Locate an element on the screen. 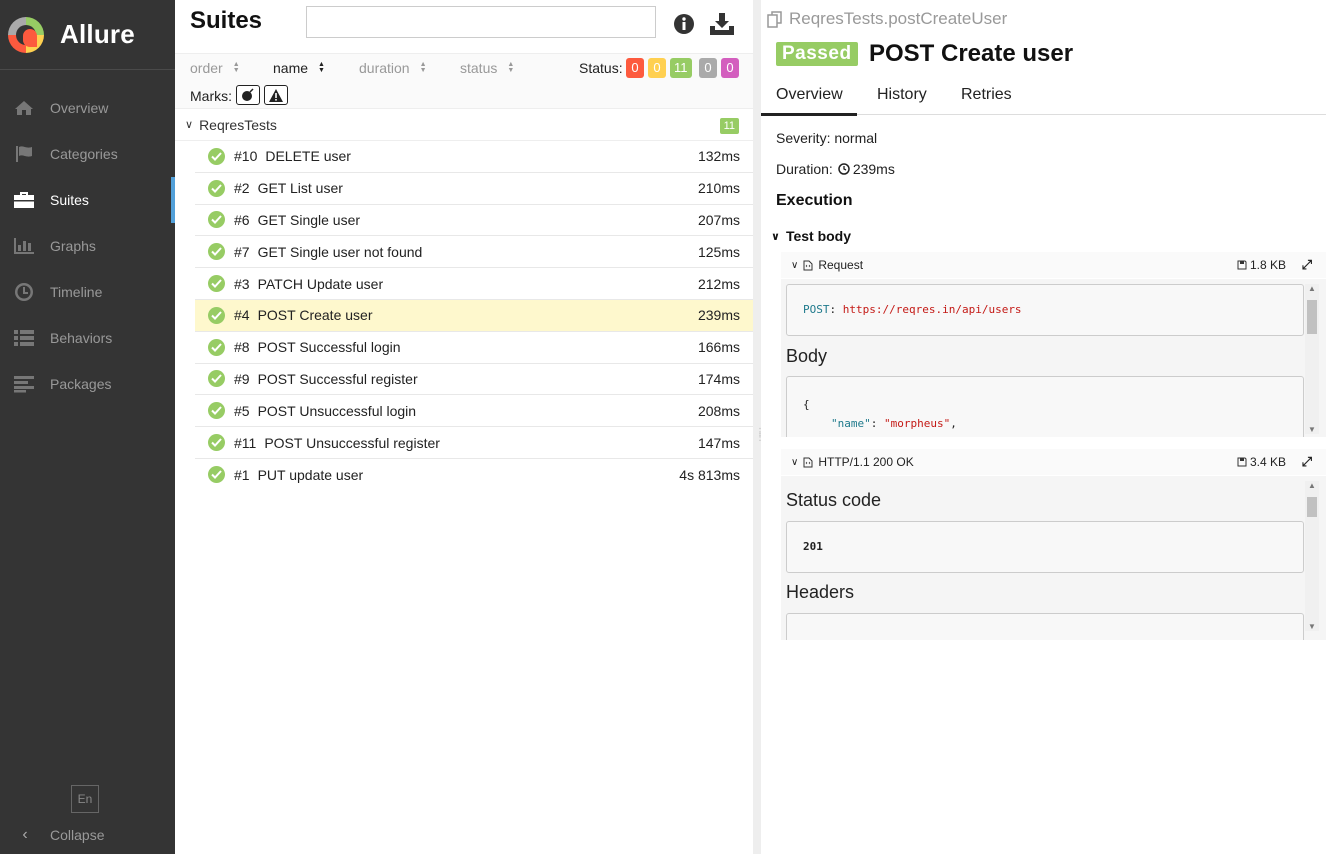 The height and width of the screenshot is (854, 1326). test-duration: 207ms is located at coordinates (718, 219).